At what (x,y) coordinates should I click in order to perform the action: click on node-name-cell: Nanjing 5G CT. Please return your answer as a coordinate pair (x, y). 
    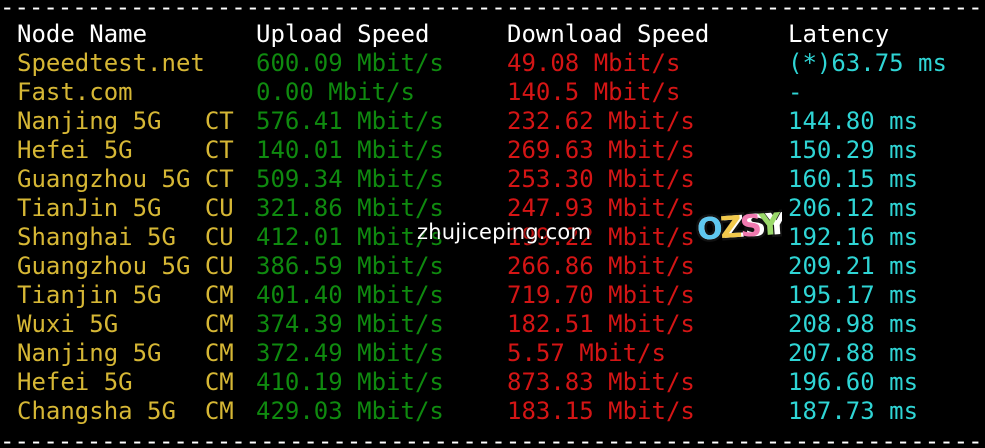
    Looking at the image, I should click on (125, 121).